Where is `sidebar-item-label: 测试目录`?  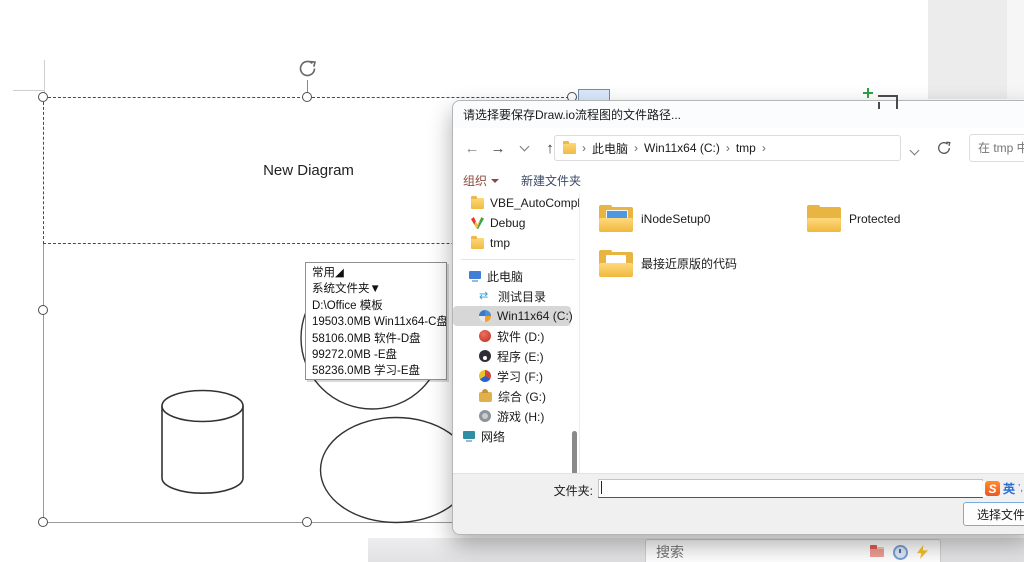
sidebar-item-label: 测试目录 is located at coordinates (522, 296).